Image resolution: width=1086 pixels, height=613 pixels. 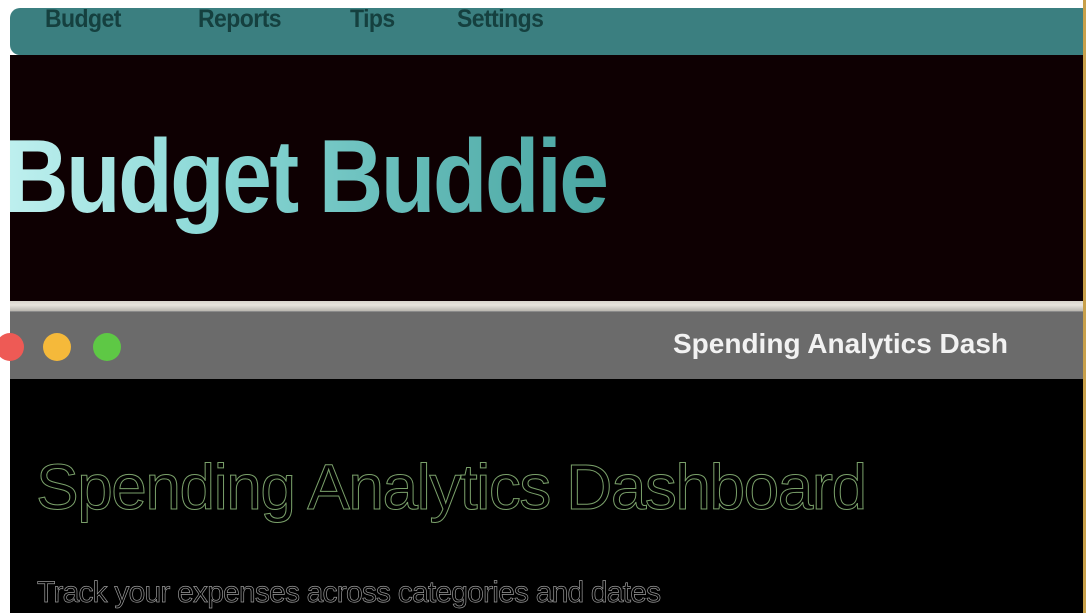 What do you see at coordinates (542, 345) in the screenshot?
I see `window-titlebar: Spending Analytics Dash` at bounding box center [542, 345].